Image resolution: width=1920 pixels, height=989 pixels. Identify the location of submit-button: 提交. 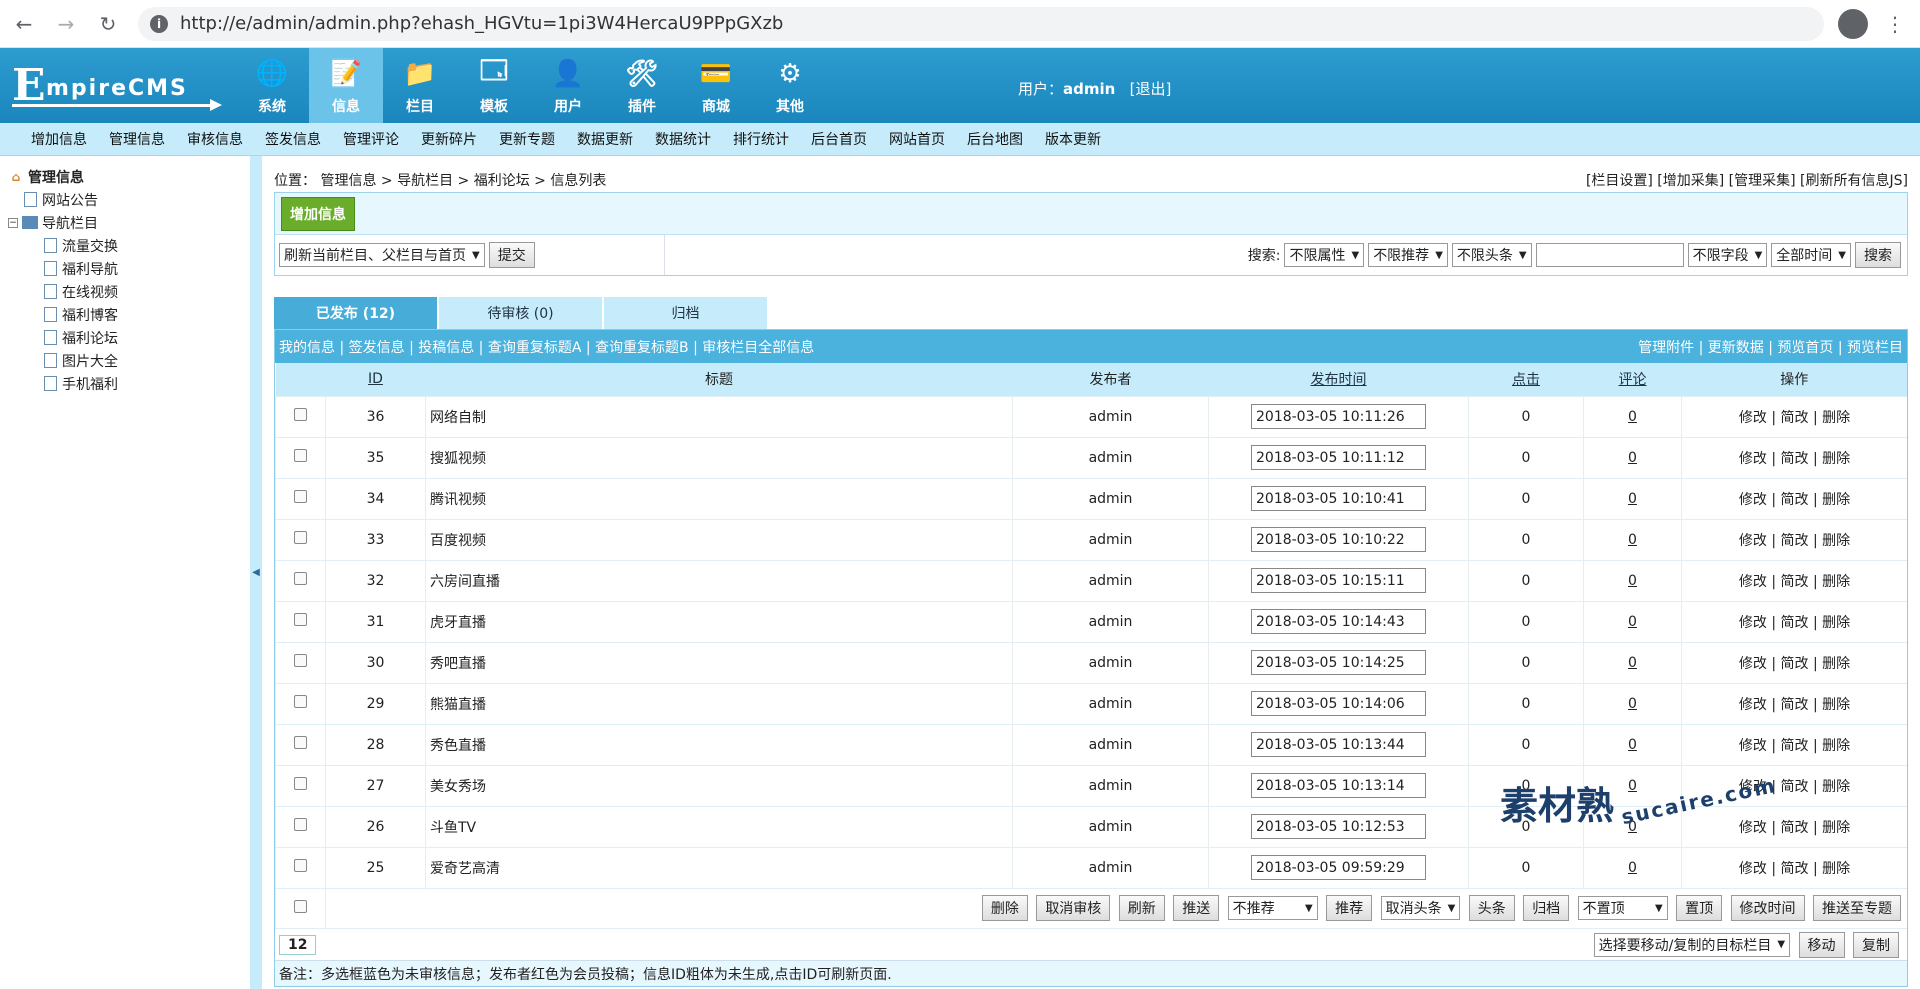
(511, 255).